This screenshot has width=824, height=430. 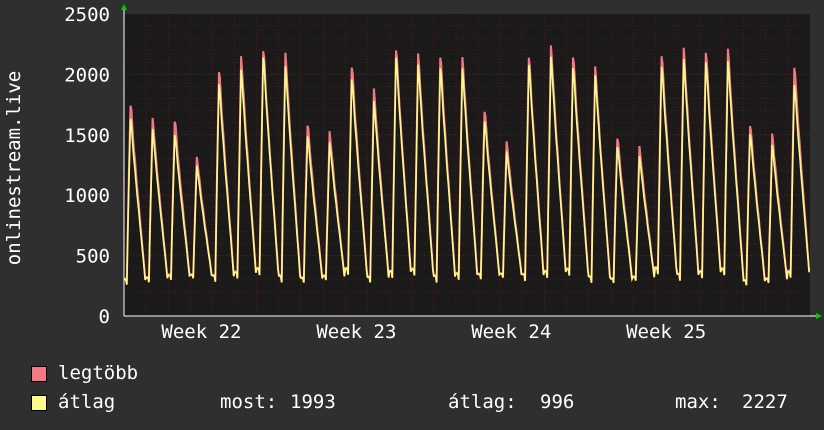 What do you see at coordinates (124, 7) in the screenshot?
I see `y-axis-arrow` at bounding box center [124, 7].